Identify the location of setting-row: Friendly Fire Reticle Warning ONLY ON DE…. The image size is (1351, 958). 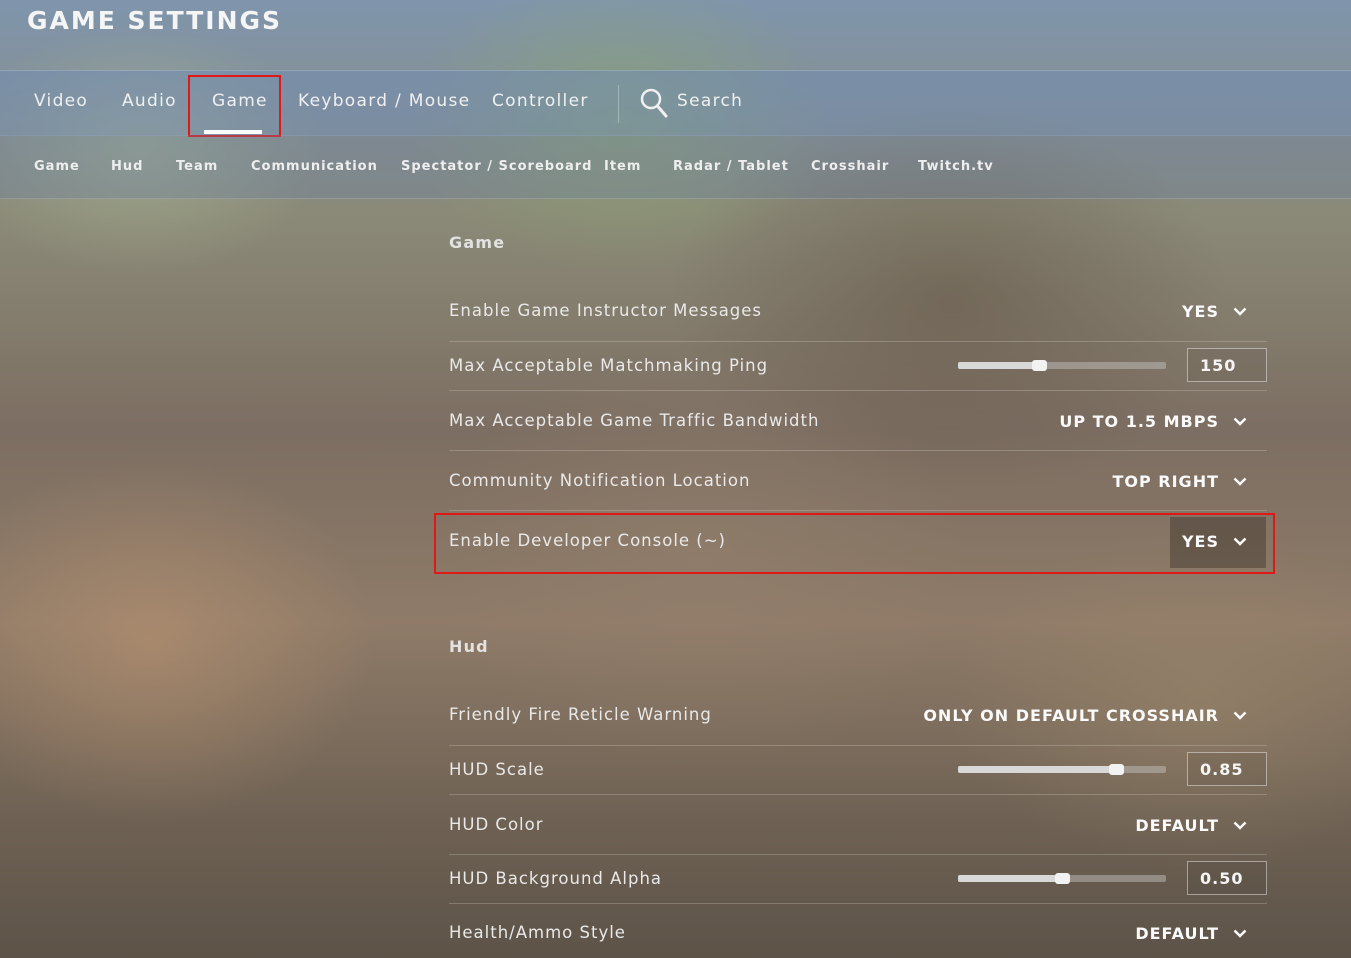
(858, 718).